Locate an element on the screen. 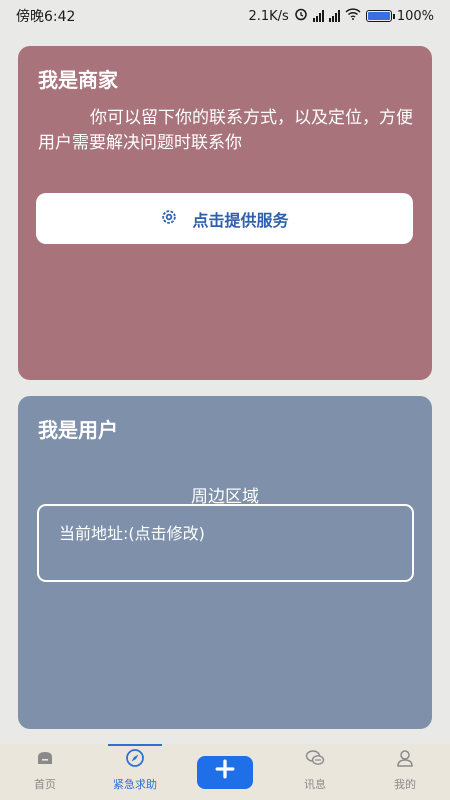 This screenshot has height=800, width=450. address-box: 当前地址:(点击修改) is located at coordinates (225, 543).